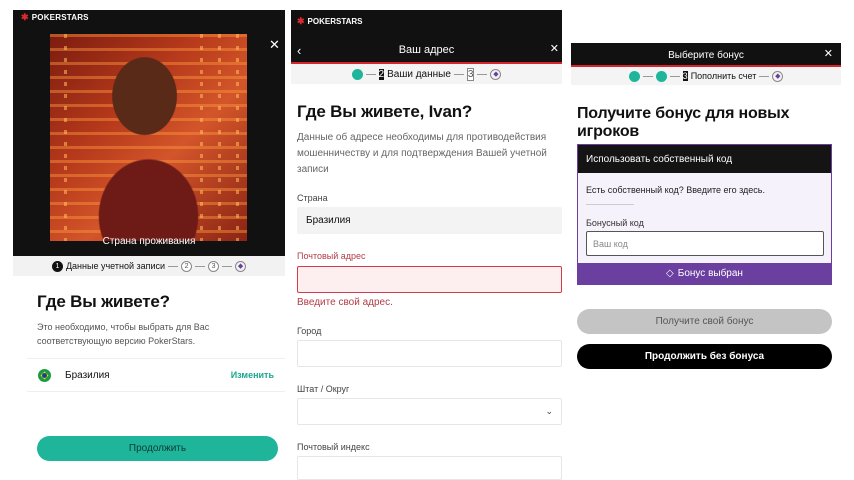  I want to click on hero-caption: Страна проживания, so click(149, 241).